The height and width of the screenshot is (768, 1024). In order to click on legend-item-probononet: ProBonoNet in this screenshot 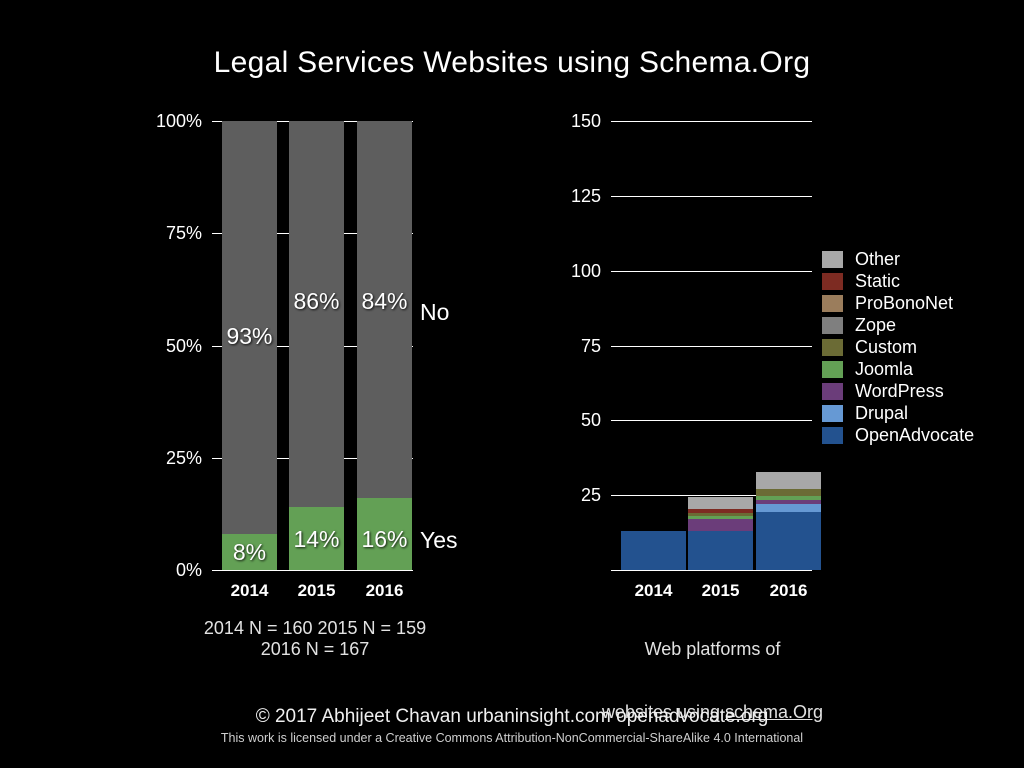, I will do `click(898, 303)`.